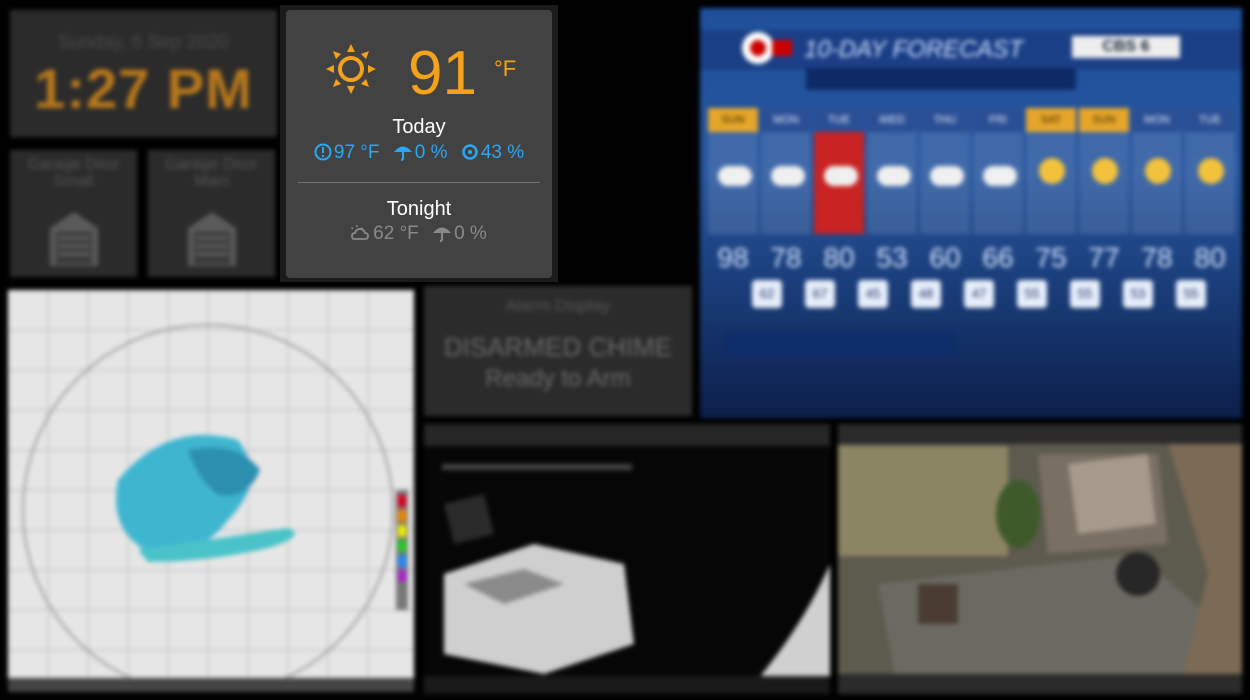 The image size is (1250, 700). What do you see at coordinates (733, 257) in the screenshot?
I see `forecast-high: 98` at bounding box center [733, 257].